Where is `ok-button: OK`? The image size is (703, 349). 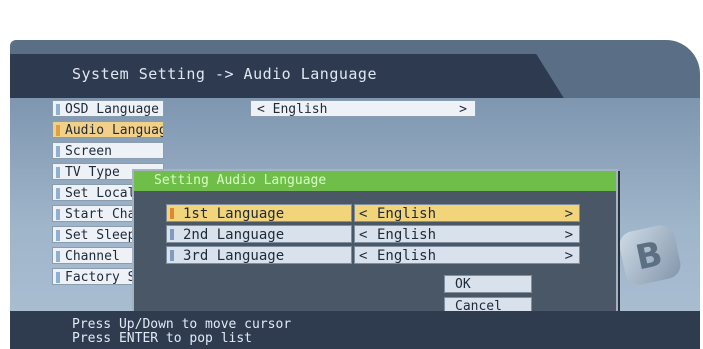 ok-button: OK is located at coordinates (488, 284).